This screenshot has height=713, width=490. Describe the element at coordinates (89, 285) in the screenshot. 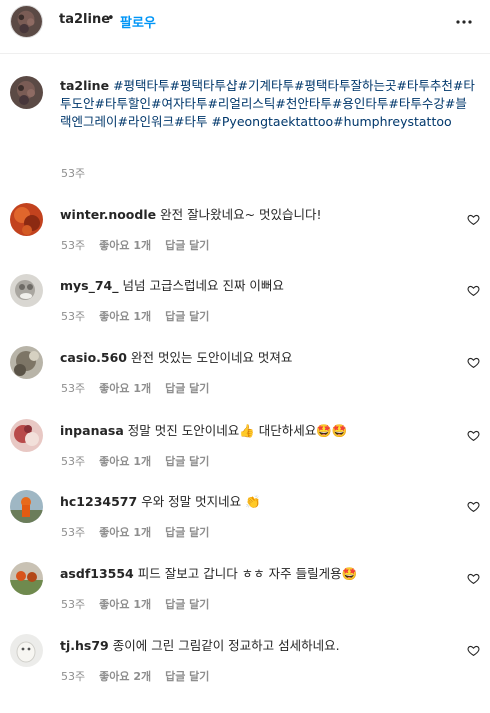

I see `comment-username: mys_74_` at that location.